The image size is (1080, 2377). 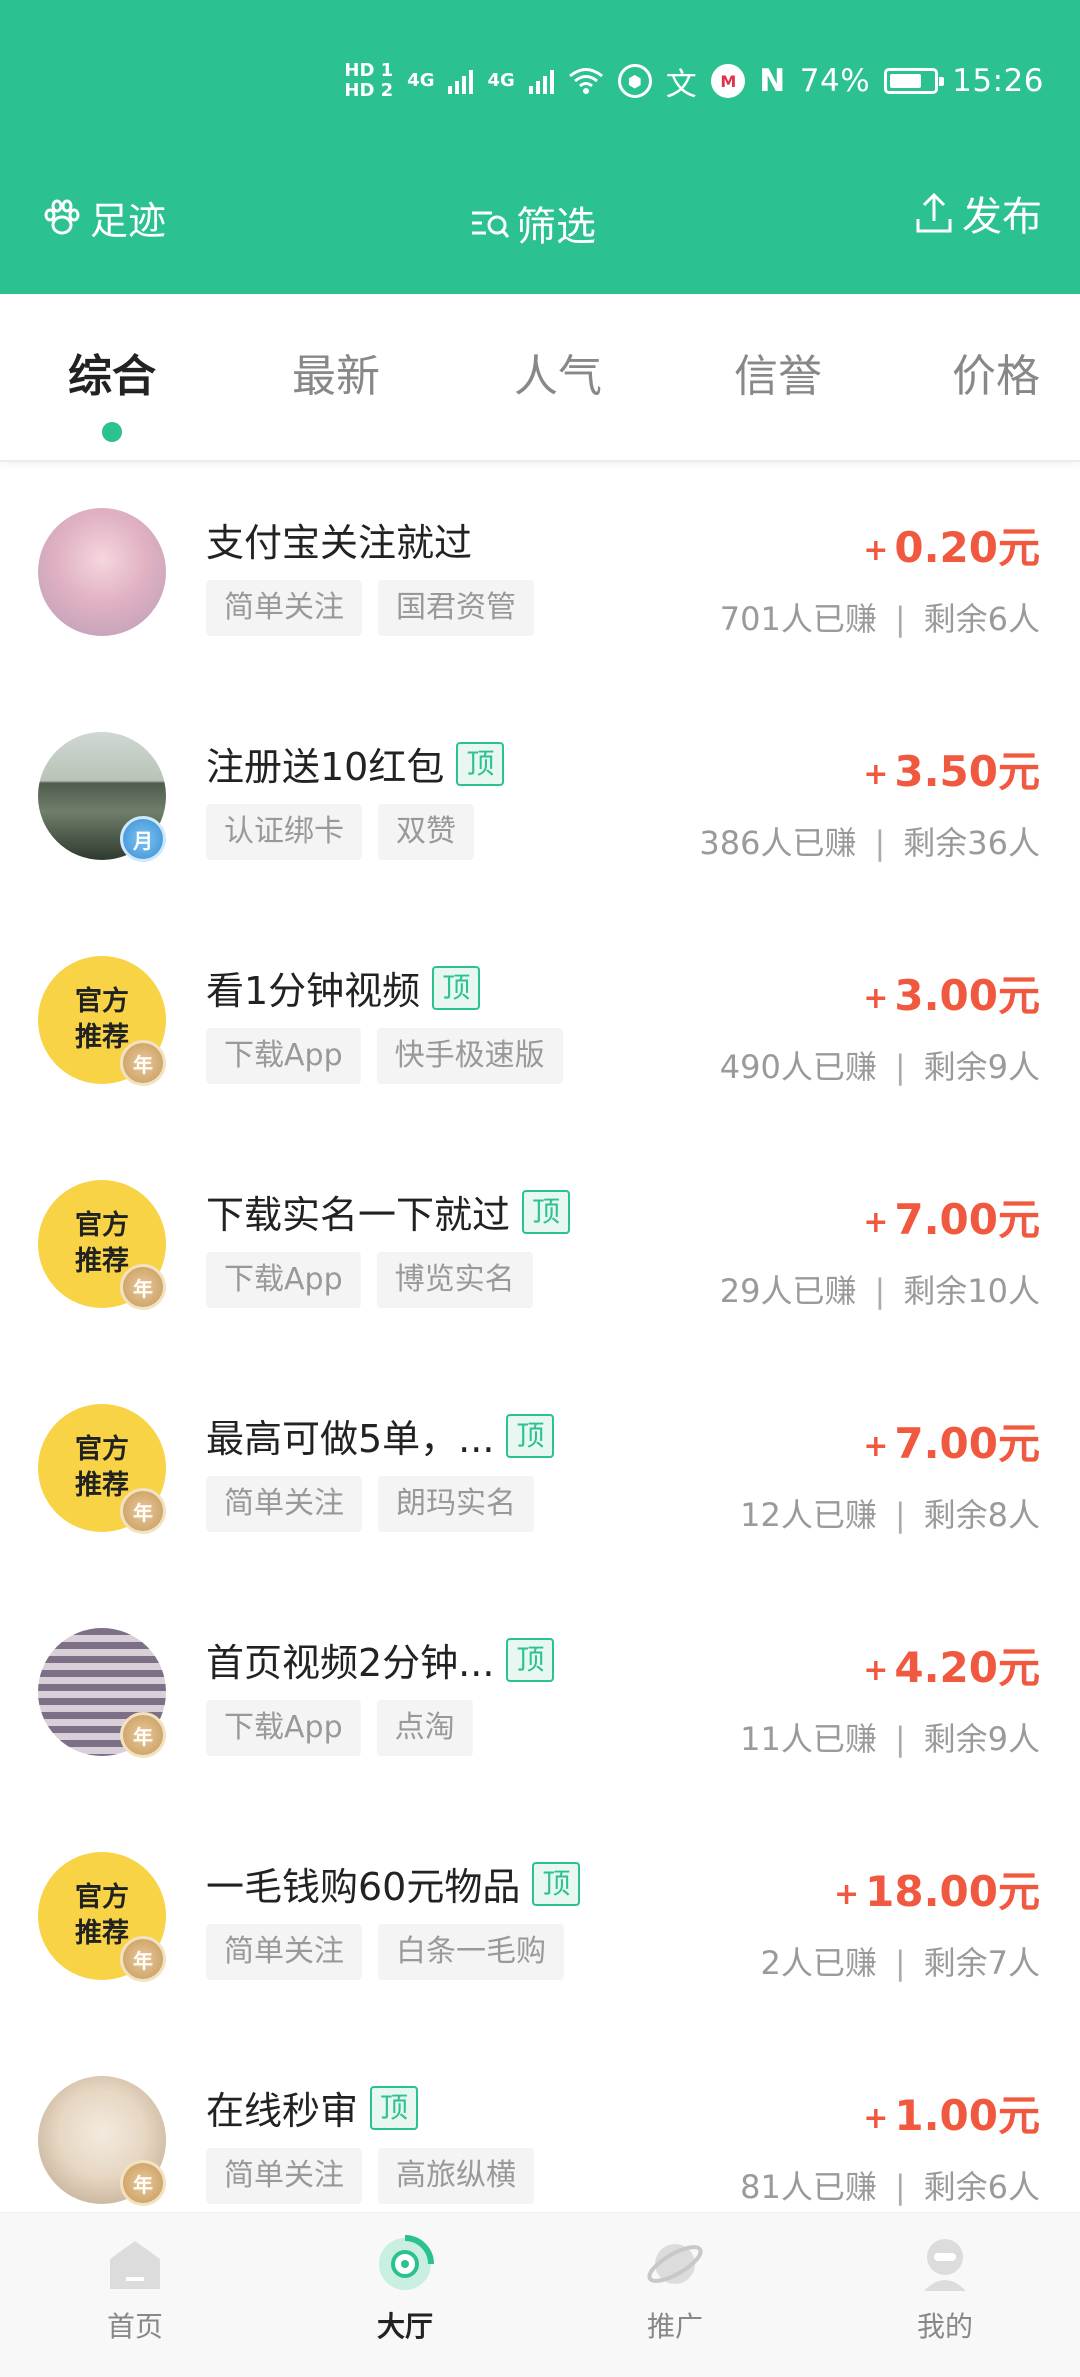 What do you see at coordinates (981, 2187) in the screenshot?
I see `remaining-count: 剩余6人` at bounding box center [981, 2187].